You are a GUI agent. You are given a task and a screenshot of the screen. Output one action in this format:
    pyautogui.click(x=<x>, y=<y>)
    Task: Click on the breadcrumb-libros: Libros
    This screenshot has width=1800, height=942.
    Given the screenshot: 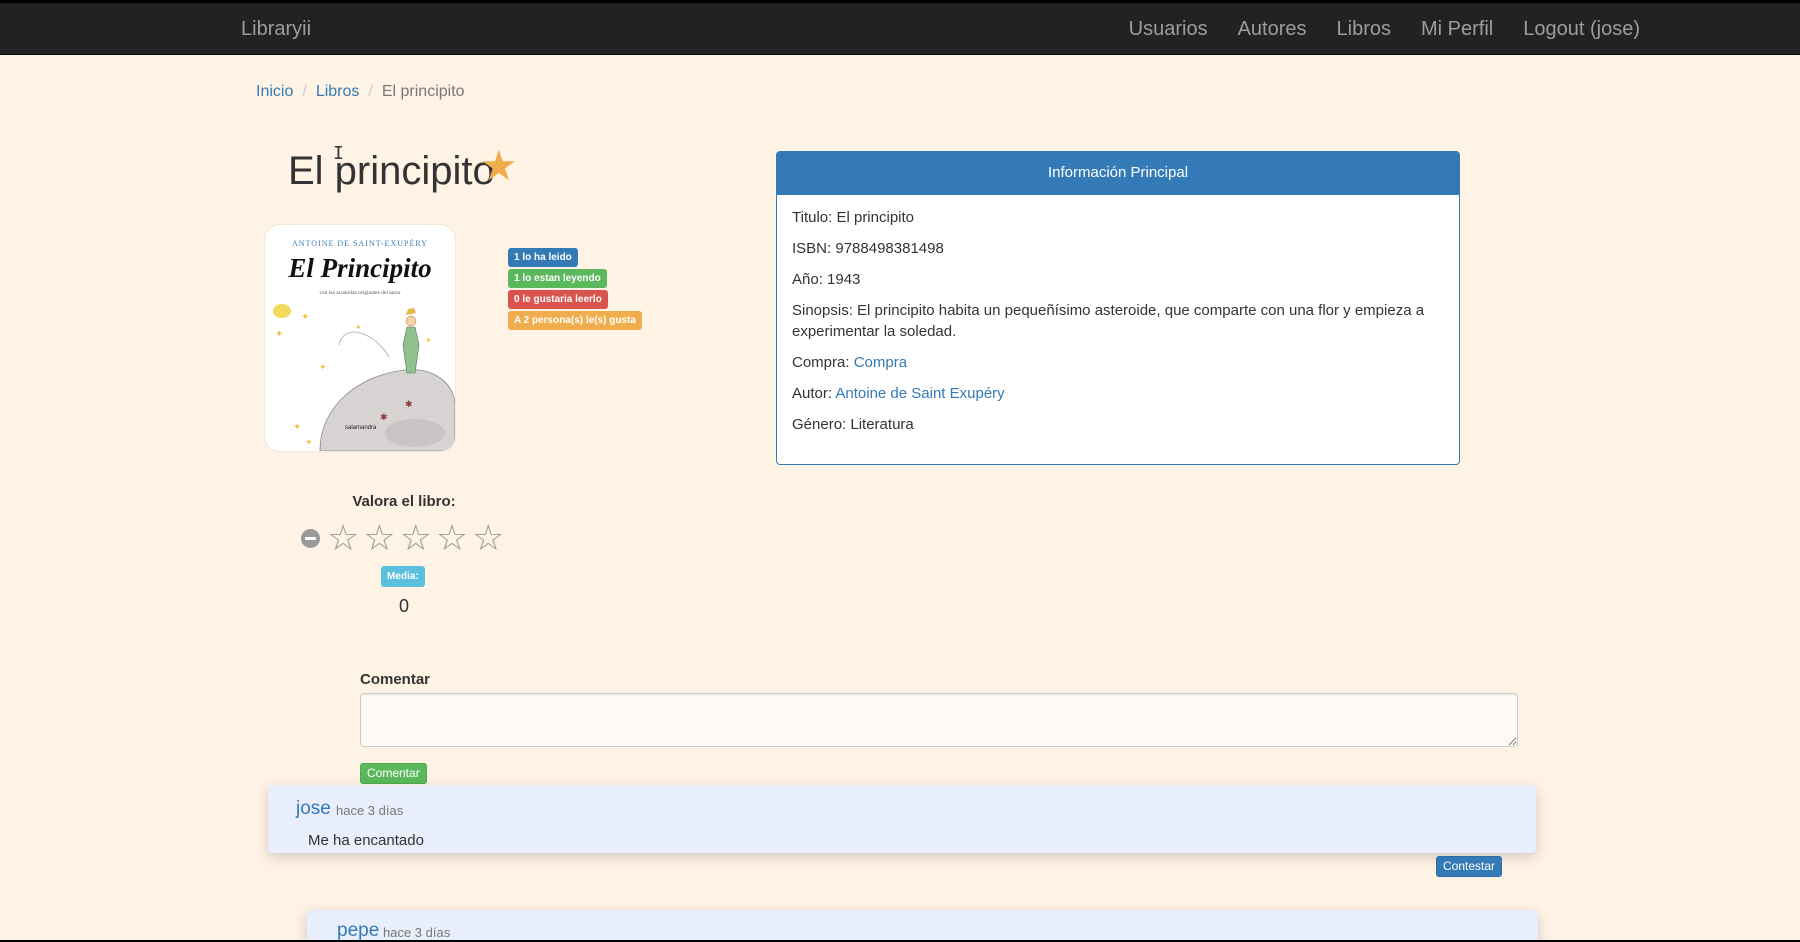 What is the action you would take?
    pyautogui.click(x=338, y=92)
    